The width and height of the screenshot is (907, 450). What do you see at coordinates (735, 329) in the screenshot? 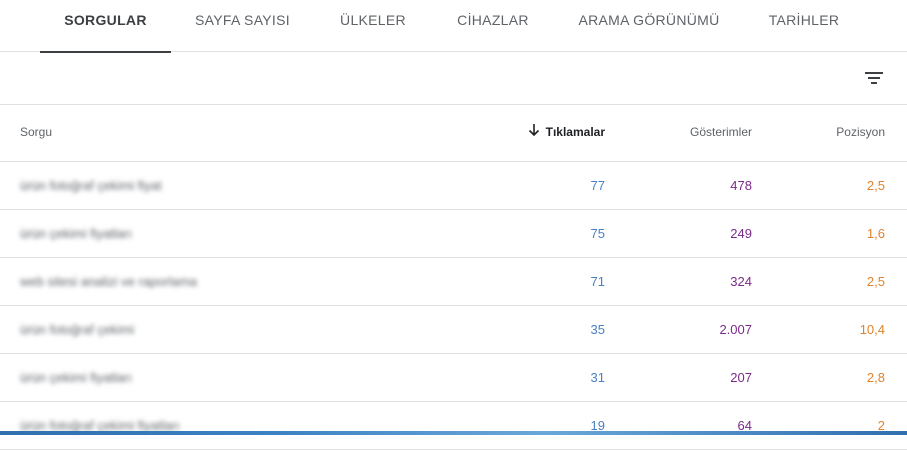
I see `impressions-cell: 2.007` at bounding box center [735, 329].